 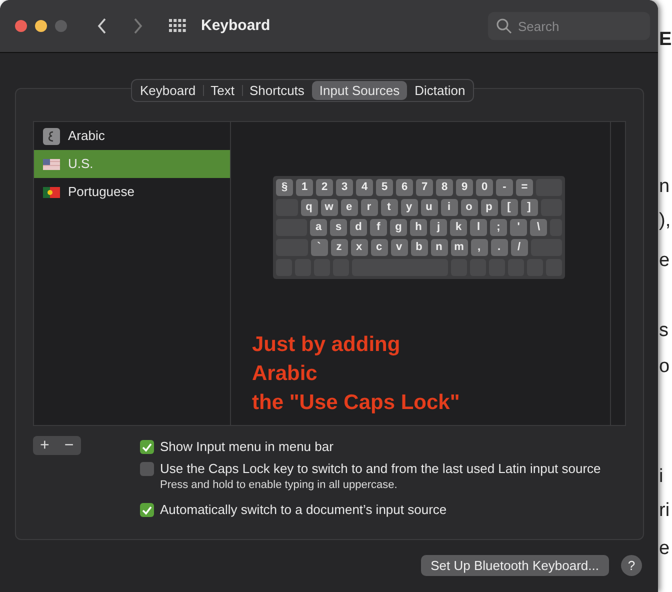 I want to click on tab: Dictation, so click(x=440, y=90).